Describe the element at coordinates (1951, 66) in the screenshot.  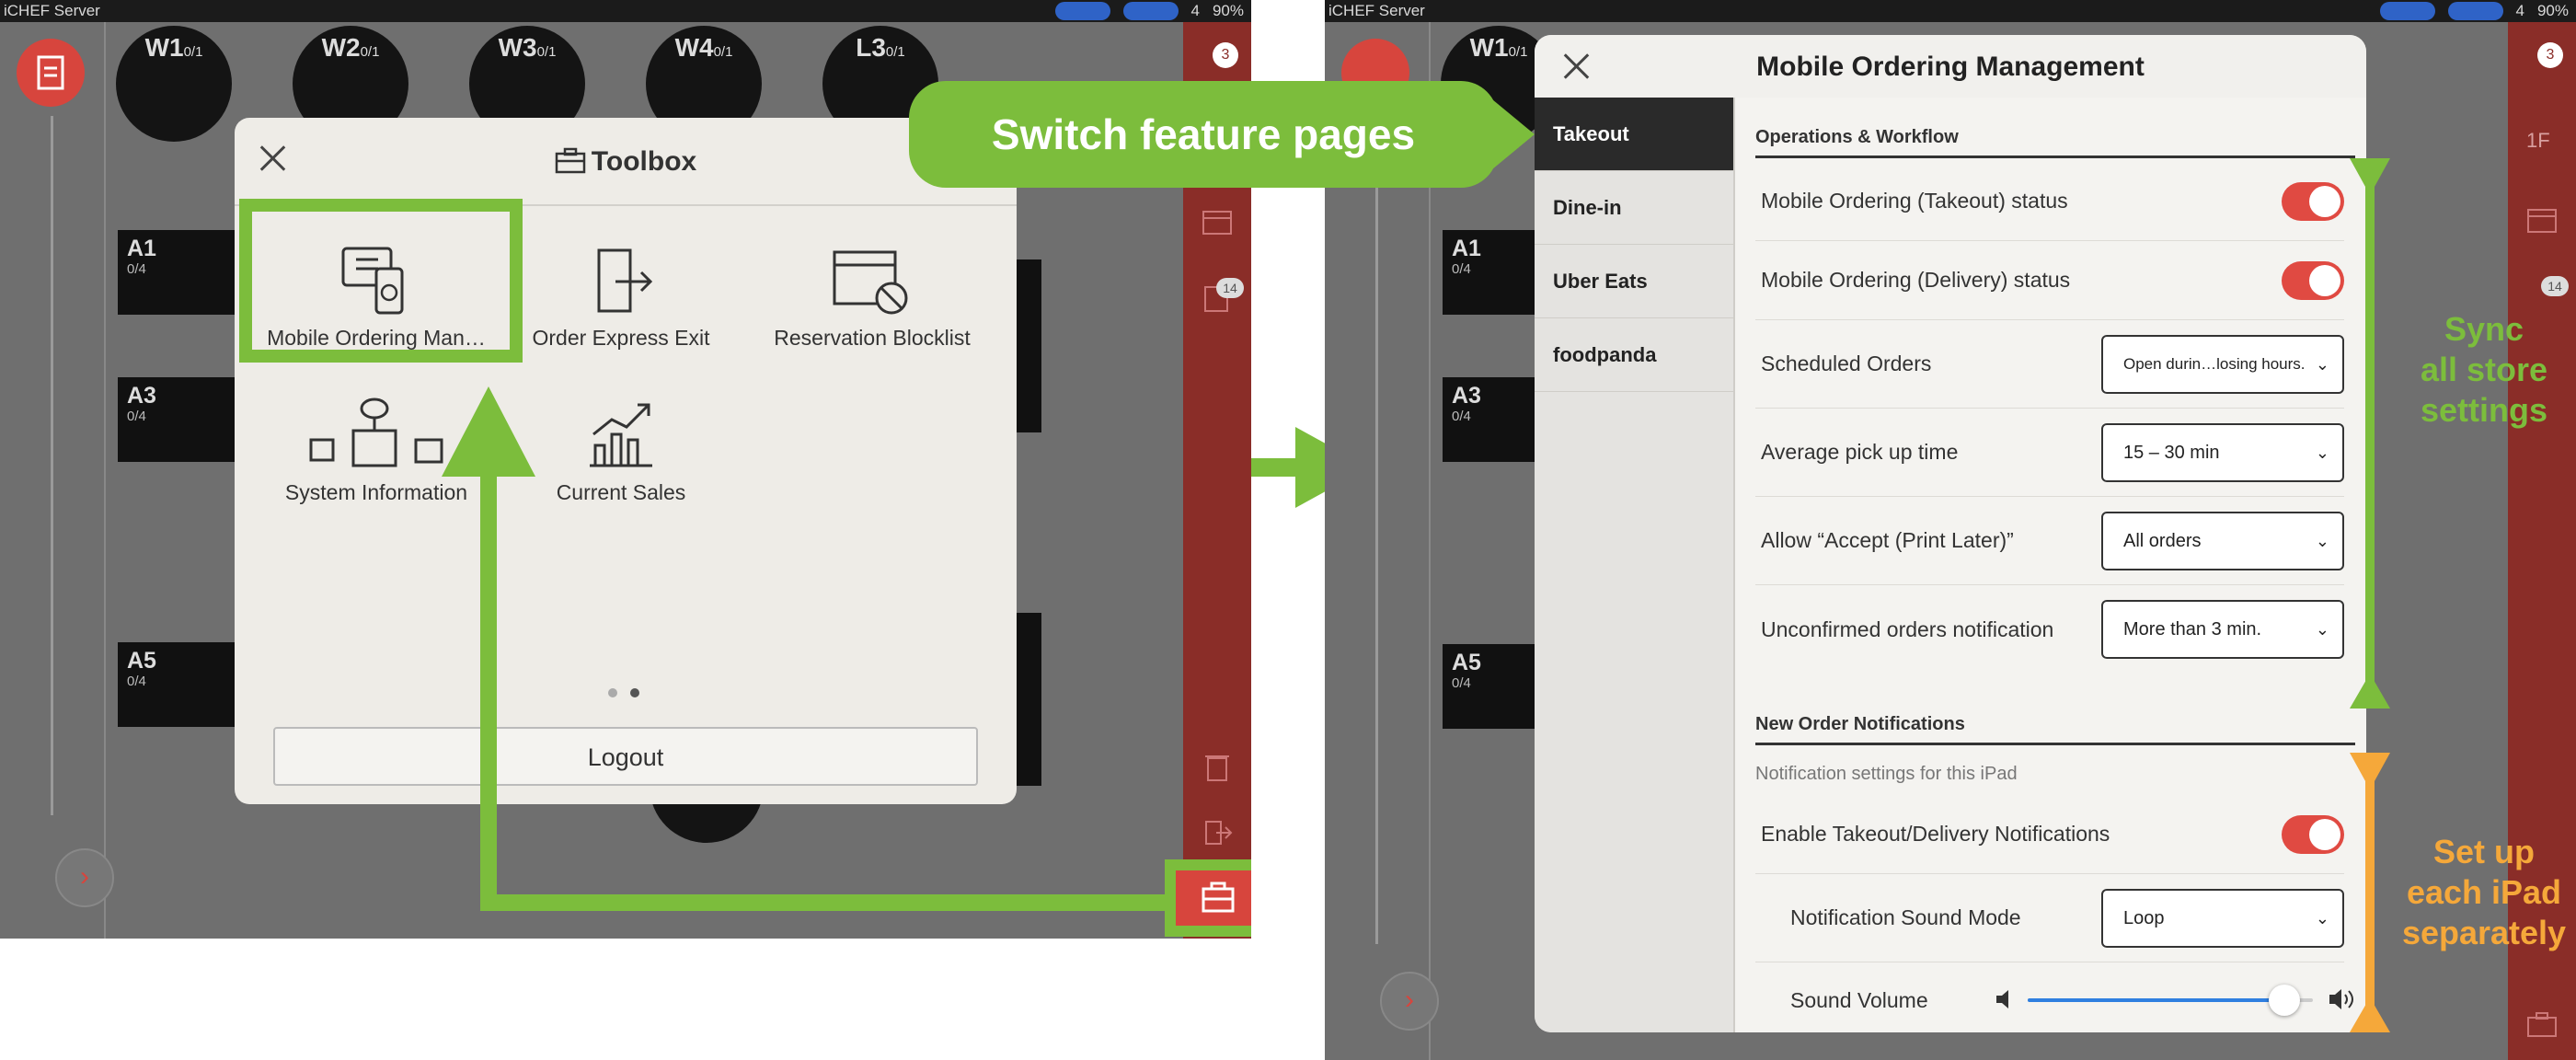
I see `dialog-title: Mobile Ordering Management` at that location.